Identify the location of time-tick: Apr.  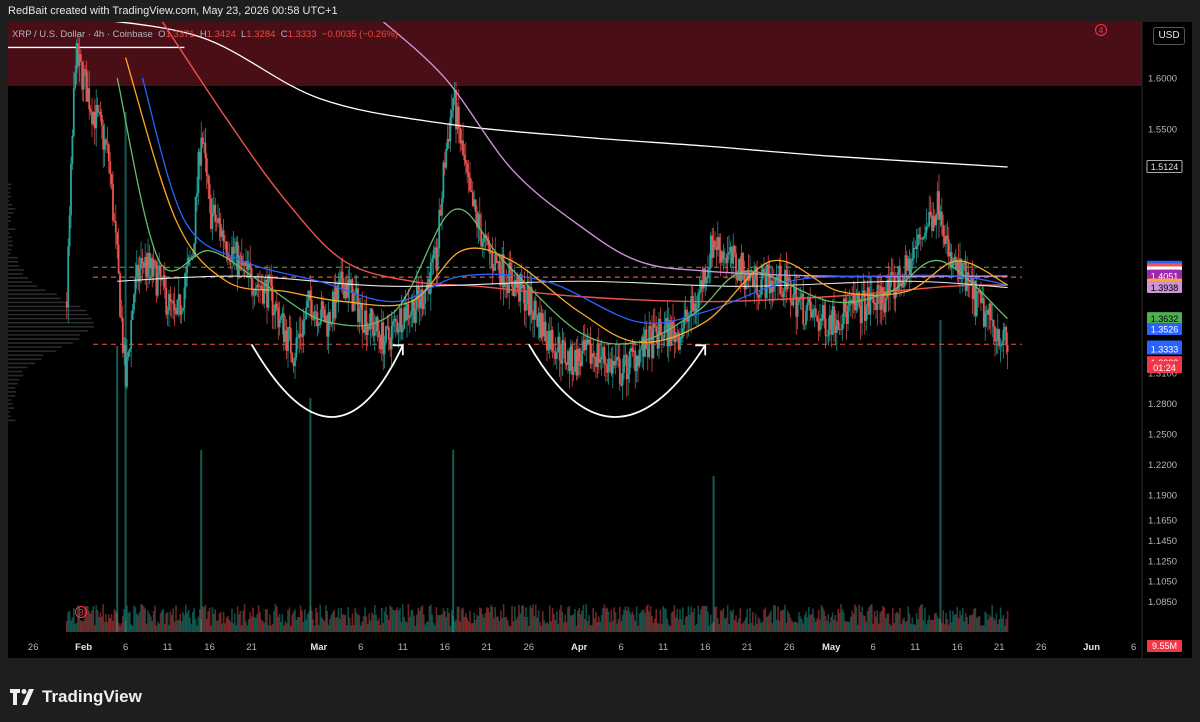
(579, 647).